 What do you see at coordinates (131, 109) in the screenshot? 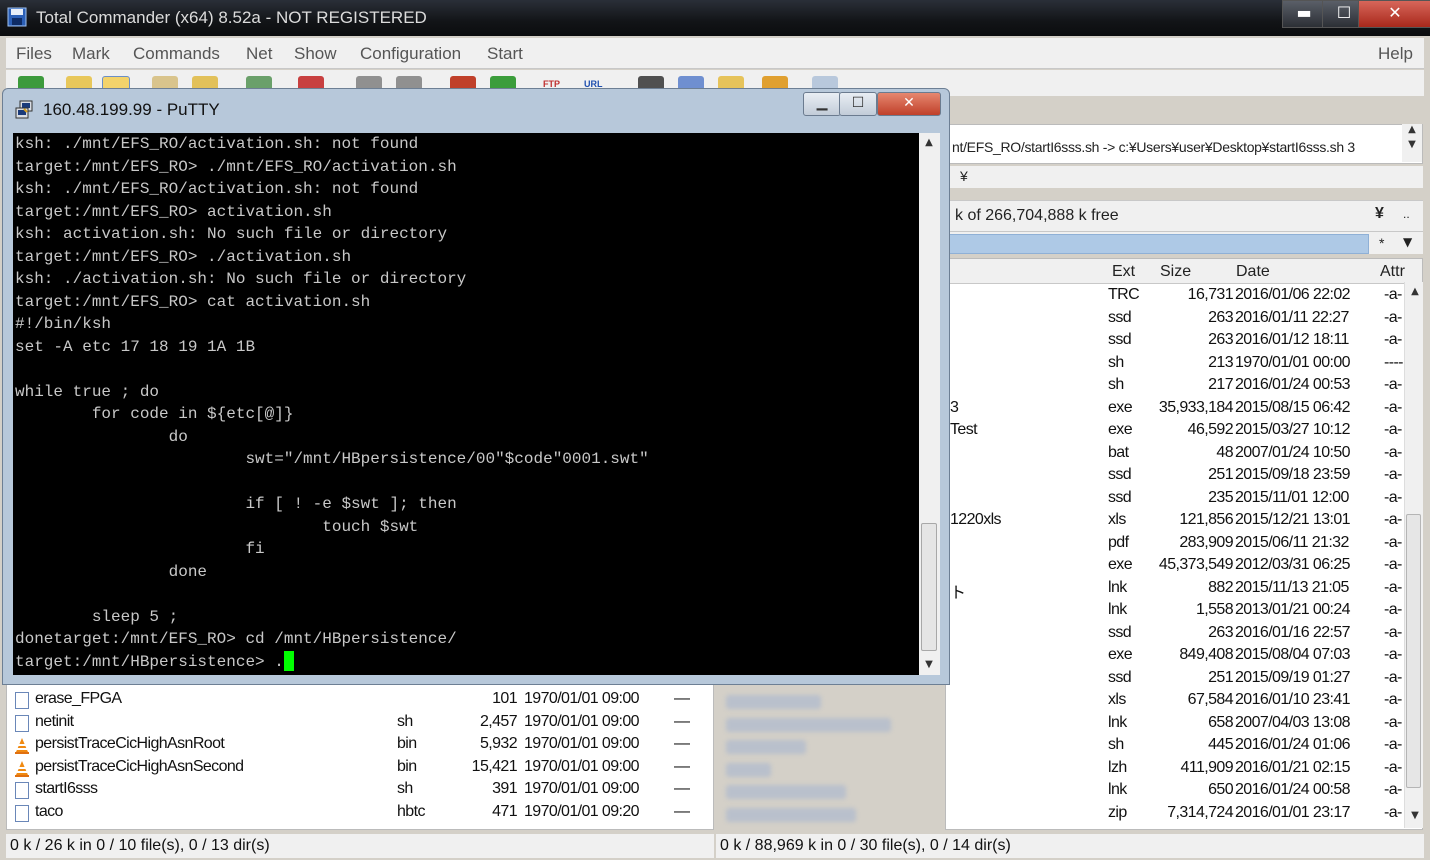
I see `putty-title: 160.48.199.99 - PuTTY` at bounding box center [131, 109].